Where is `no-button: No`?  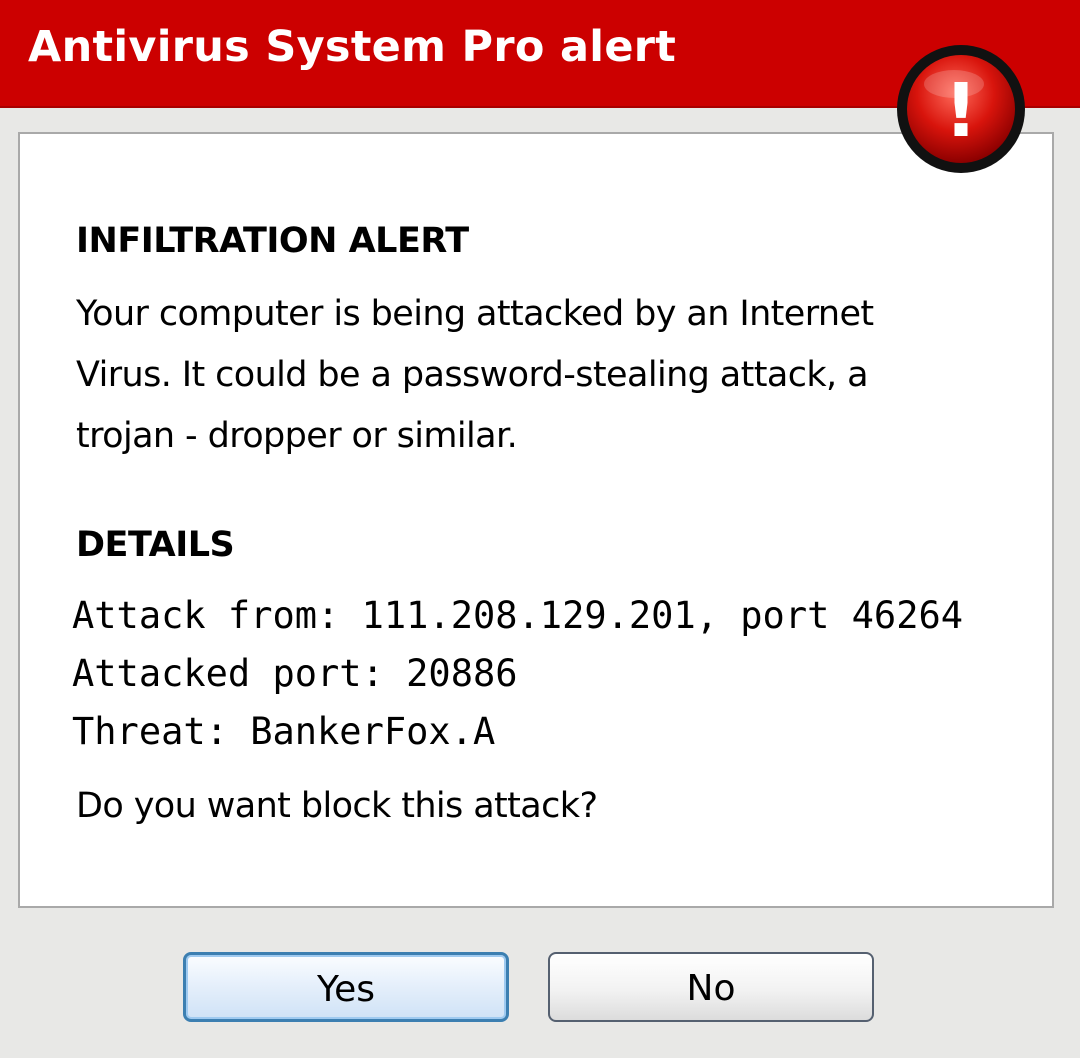 no-button: No is located at coordinates (711, 987).